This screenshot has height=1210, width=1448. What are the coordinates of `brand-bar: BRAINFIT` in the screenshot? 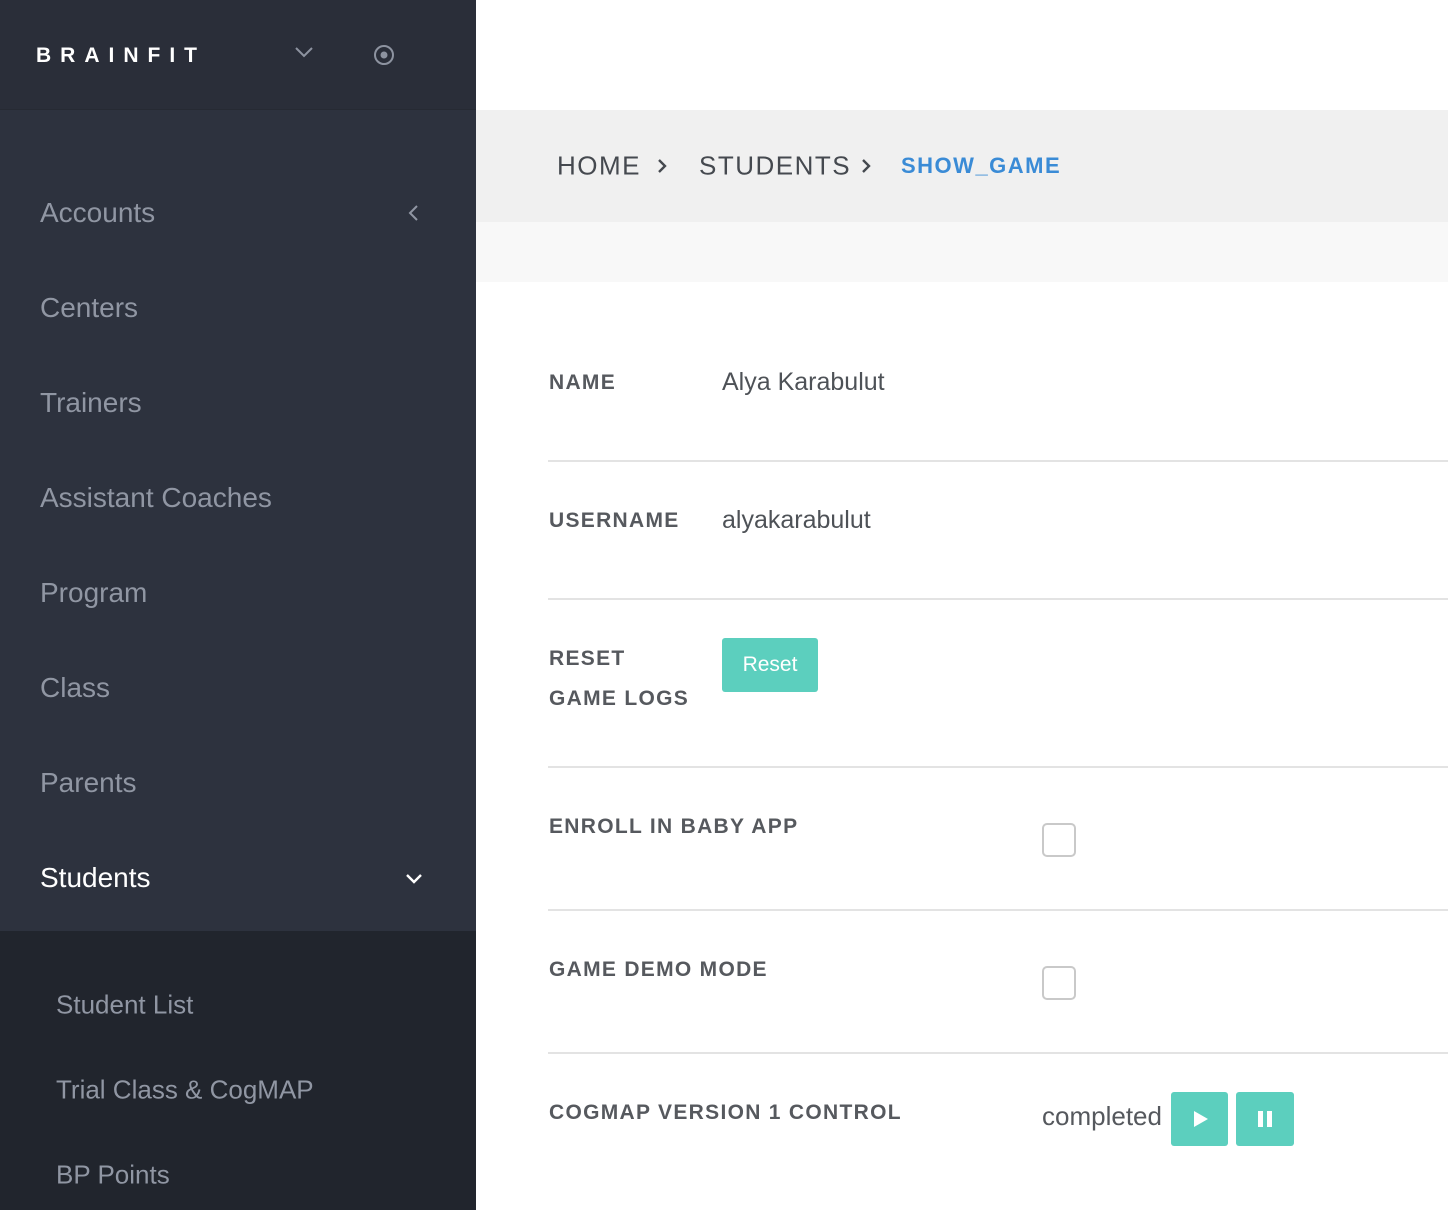 It's located at (238, 55).